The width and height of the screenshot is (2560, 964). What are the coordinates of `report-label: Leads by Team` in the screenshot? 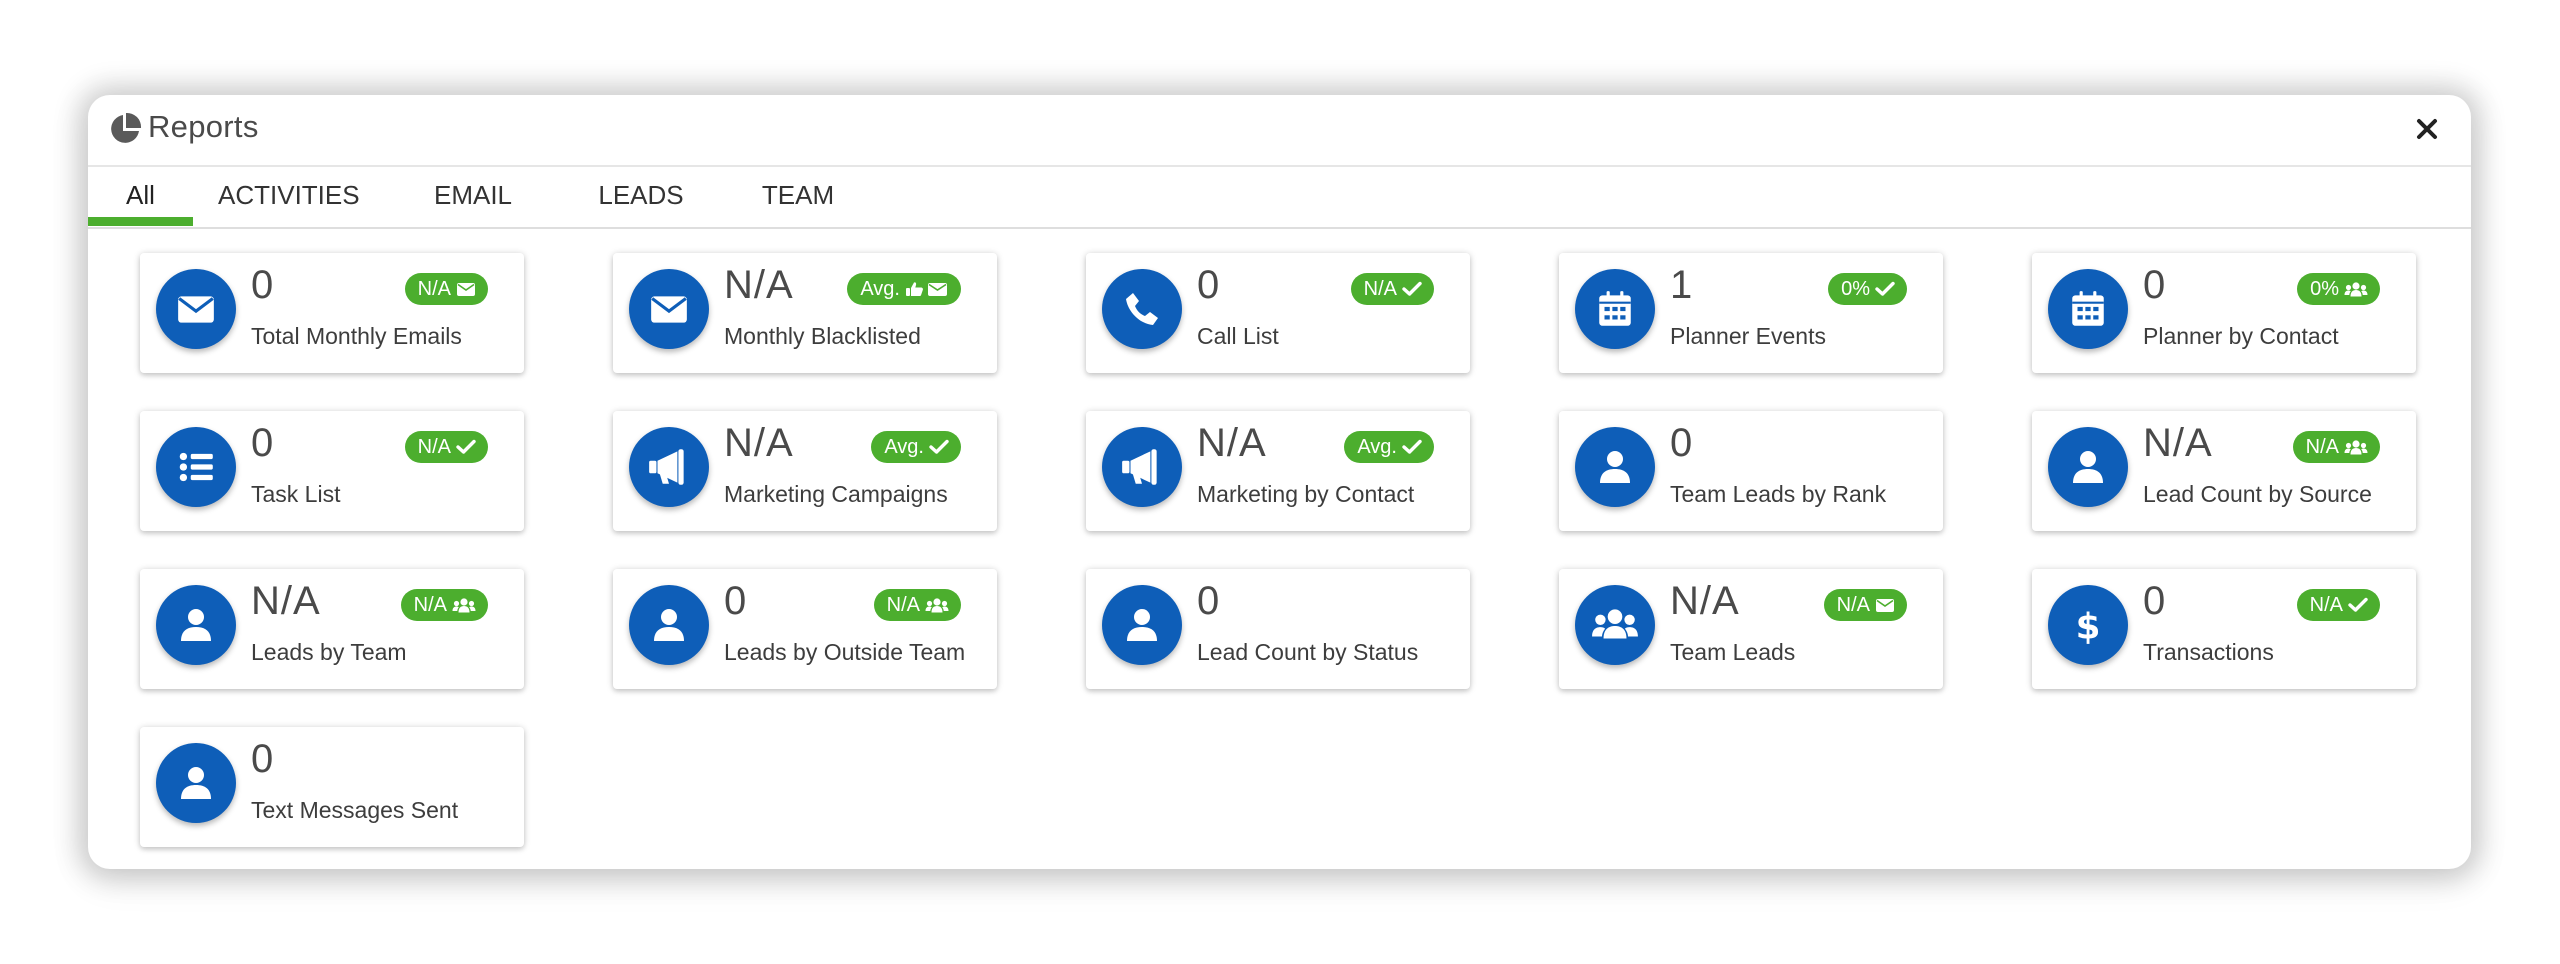 It's located at (329, 652).